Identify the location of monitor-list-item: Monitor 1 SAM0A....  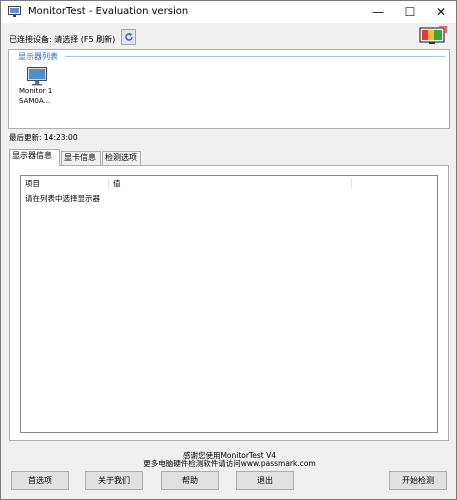
(44, 86).